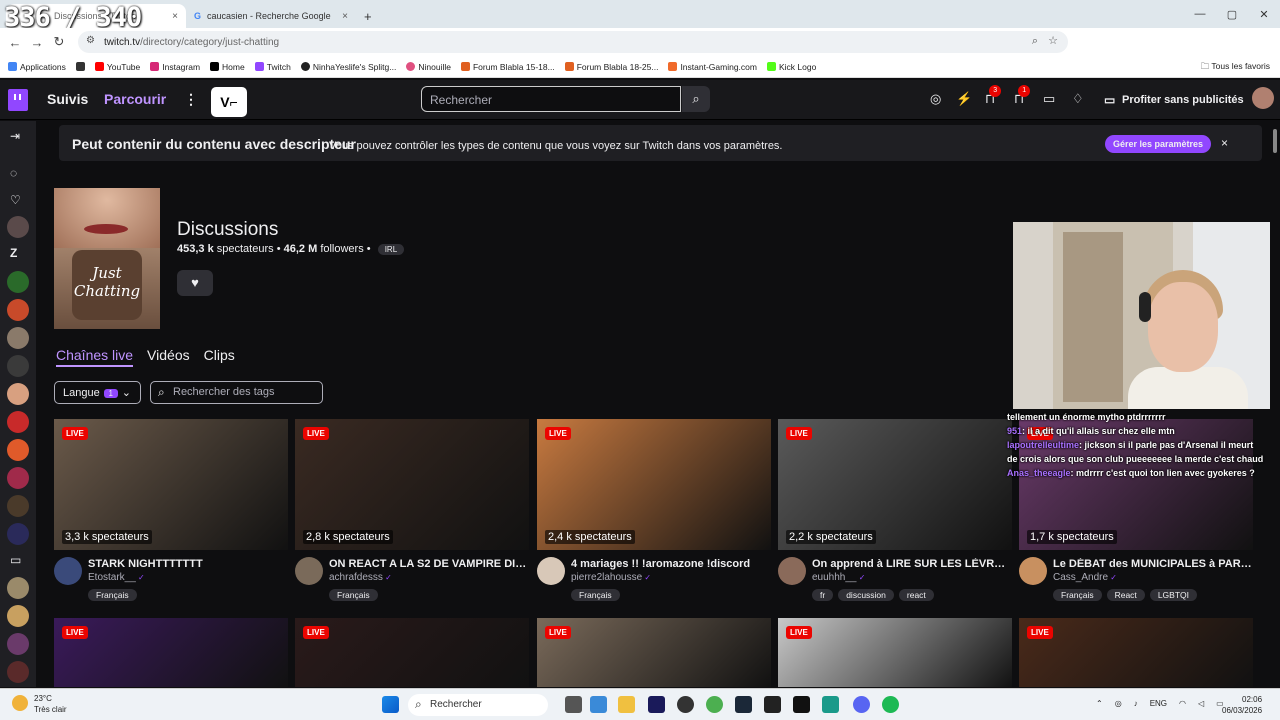 The height and width of the screenshot is (720, 1280). What do you see at coordinates (236, 392) in the screenshot?
I see `tag-search-input: Rechercher des tags` at bounding box center [236, 392].